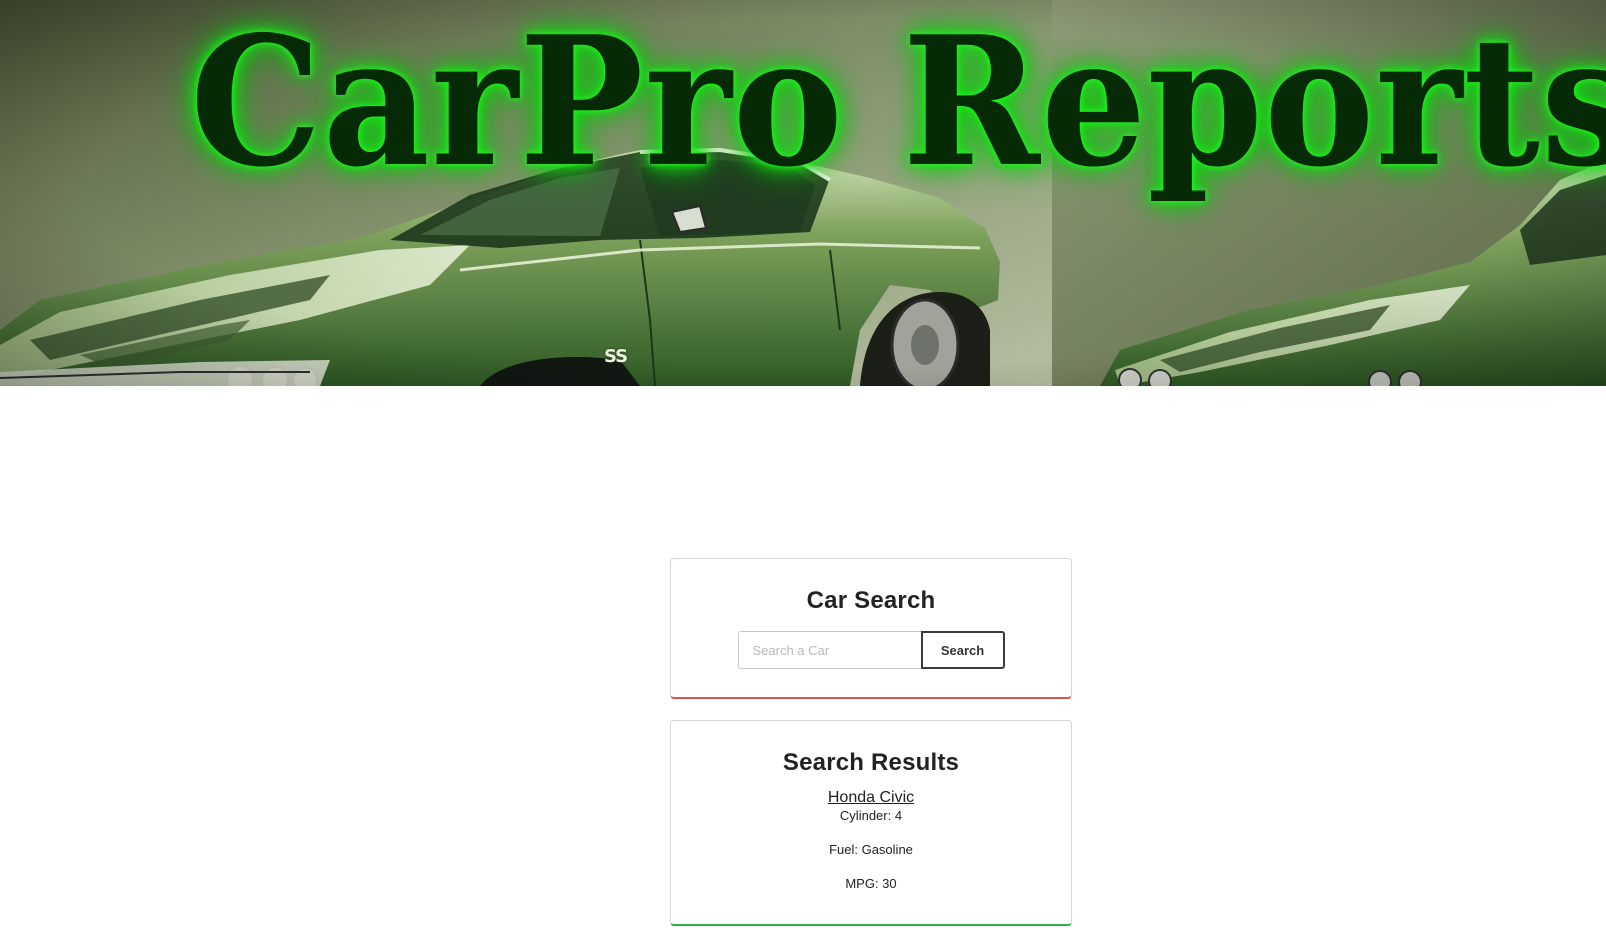 This screenshot has width=1606, height=932. I want to click on search-results-title: Search Results, so click(871, 762).